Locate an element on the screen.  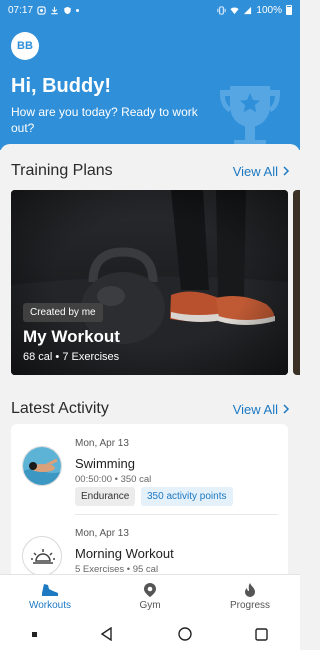
greeting: Hi, Buddy! is located at coordinates (61, 86).